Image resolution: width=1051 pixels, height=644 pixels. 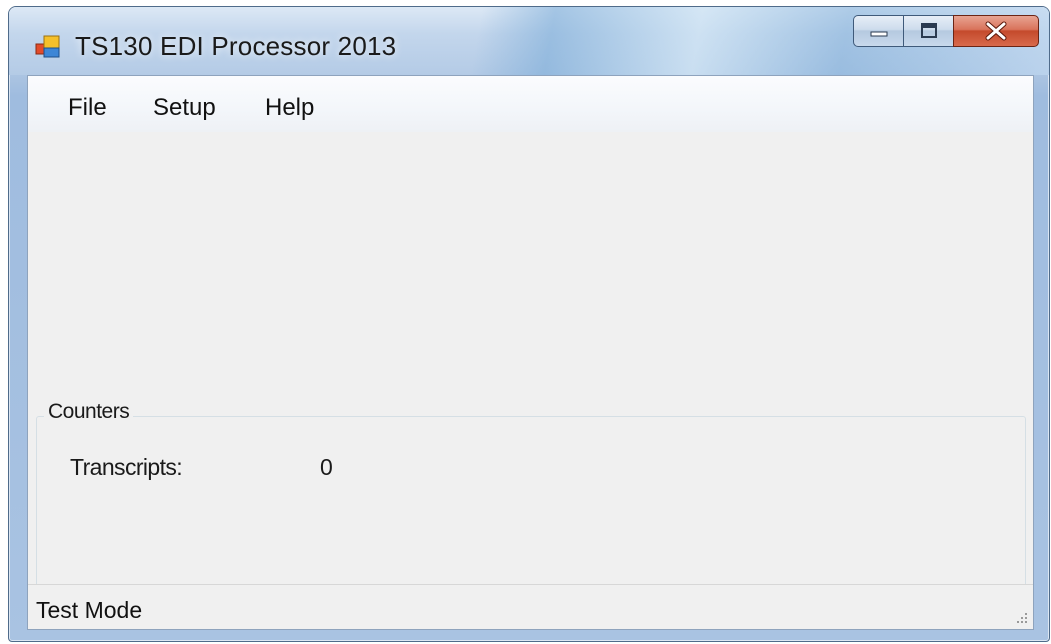 I want to click on status-bar: Test Mode, so click(x=530, y=606).